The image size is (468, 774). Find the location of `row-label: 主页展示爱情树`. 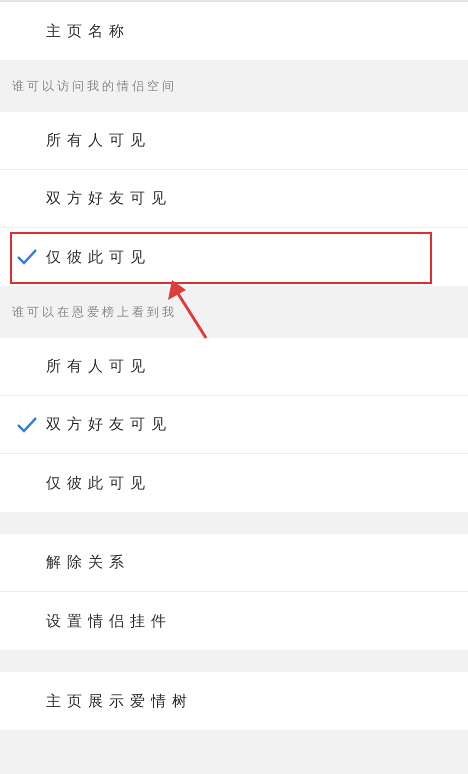

row-label: 主页展示爱情树 is located at coordinates (119, 701).